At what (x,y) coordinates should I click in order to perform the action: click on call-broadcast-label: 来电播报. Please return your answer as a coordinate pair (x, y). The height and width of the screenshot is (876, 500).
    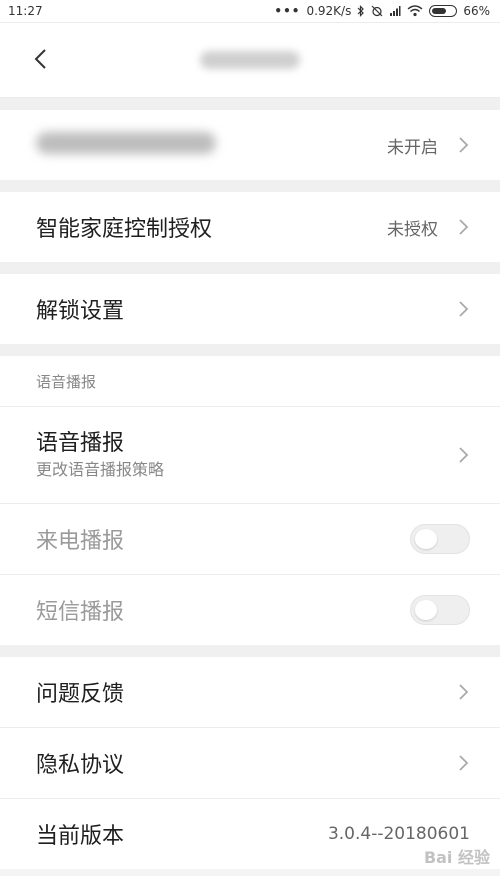
    Looking at the image, I should click on (80, 541).